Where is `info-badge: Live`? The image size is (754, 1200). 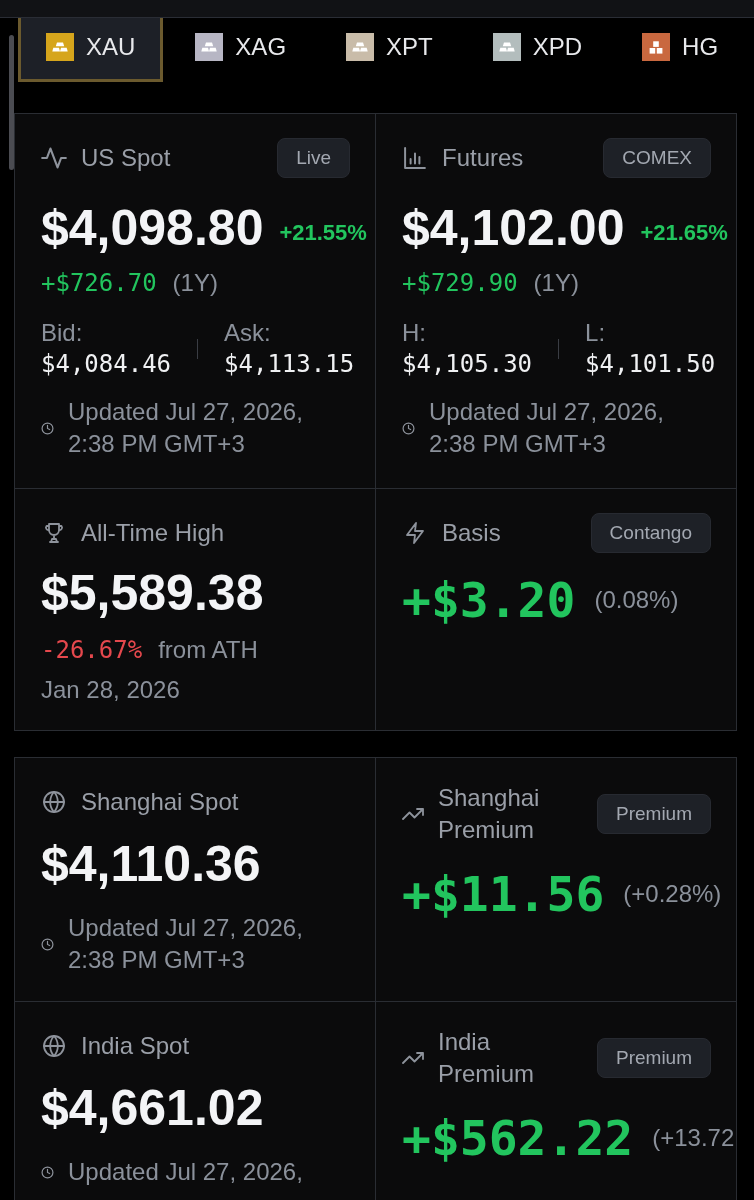
info-badge: Live is located at coordinates (313, 158).